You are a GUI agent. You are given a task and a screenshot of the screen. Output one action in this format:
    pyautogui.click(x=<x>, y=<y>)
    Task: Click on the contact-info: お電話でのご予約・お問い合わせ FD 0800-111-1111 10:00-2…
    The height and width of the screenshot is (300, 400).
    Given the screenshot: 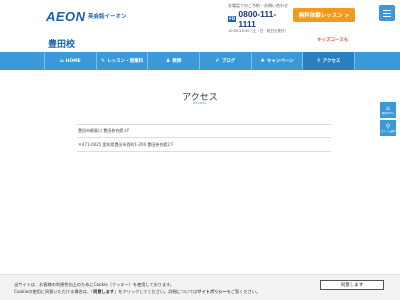 What is the action you would take?
    pyautogui.click(x=259, y=18)
    